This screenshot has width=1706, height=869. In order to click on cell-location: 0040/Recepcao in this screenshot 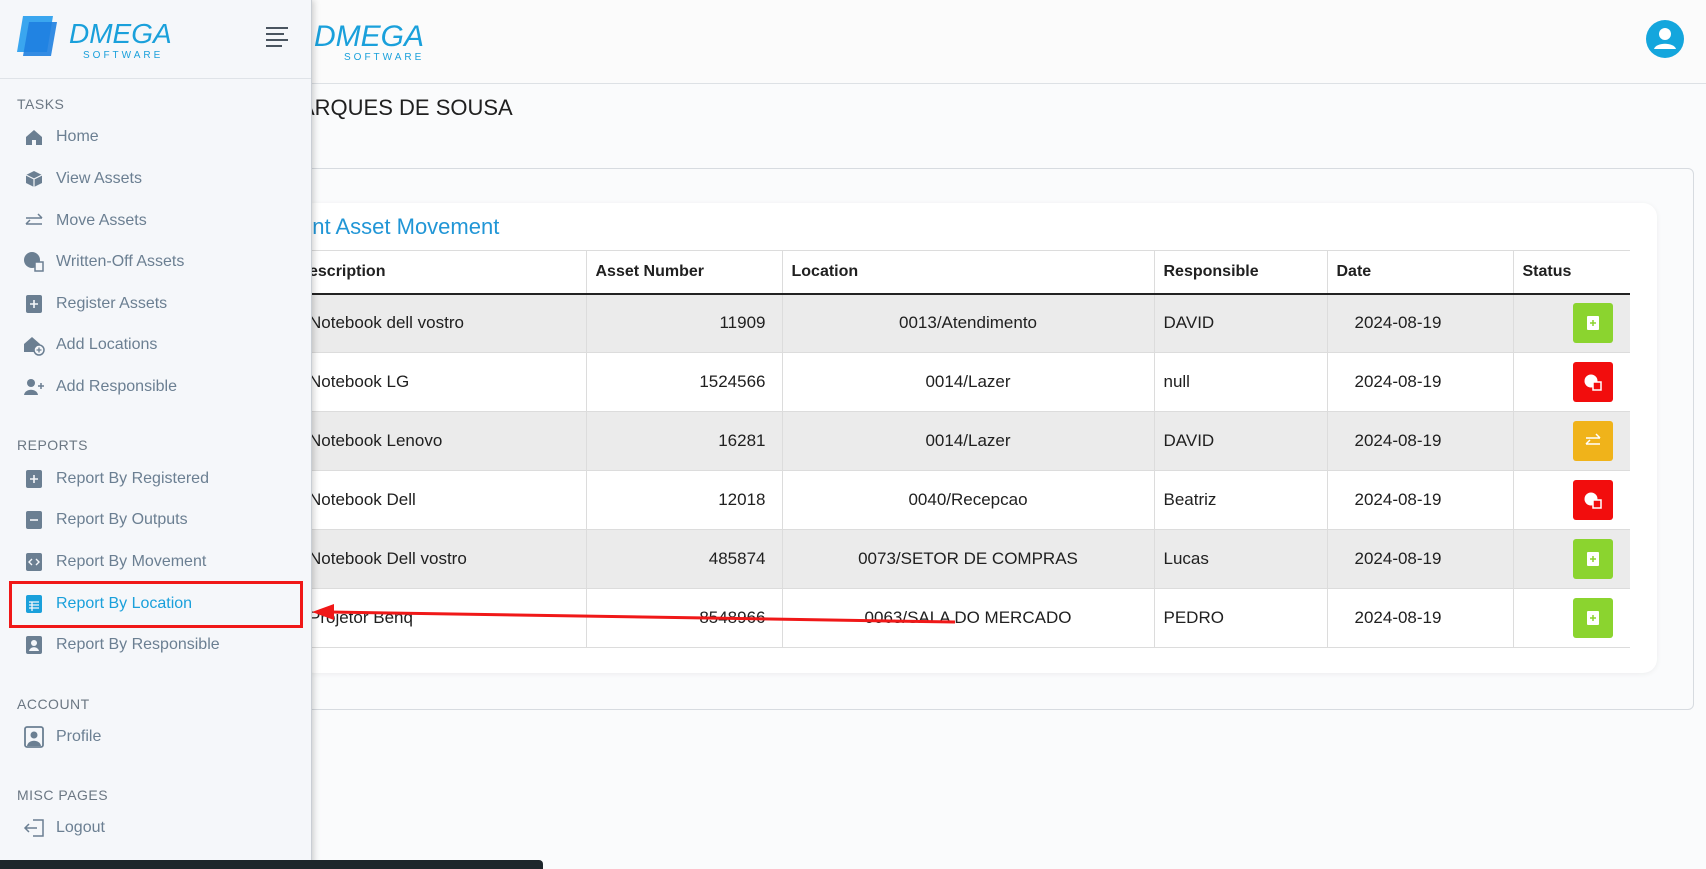, I will do `click(968, 500)`.